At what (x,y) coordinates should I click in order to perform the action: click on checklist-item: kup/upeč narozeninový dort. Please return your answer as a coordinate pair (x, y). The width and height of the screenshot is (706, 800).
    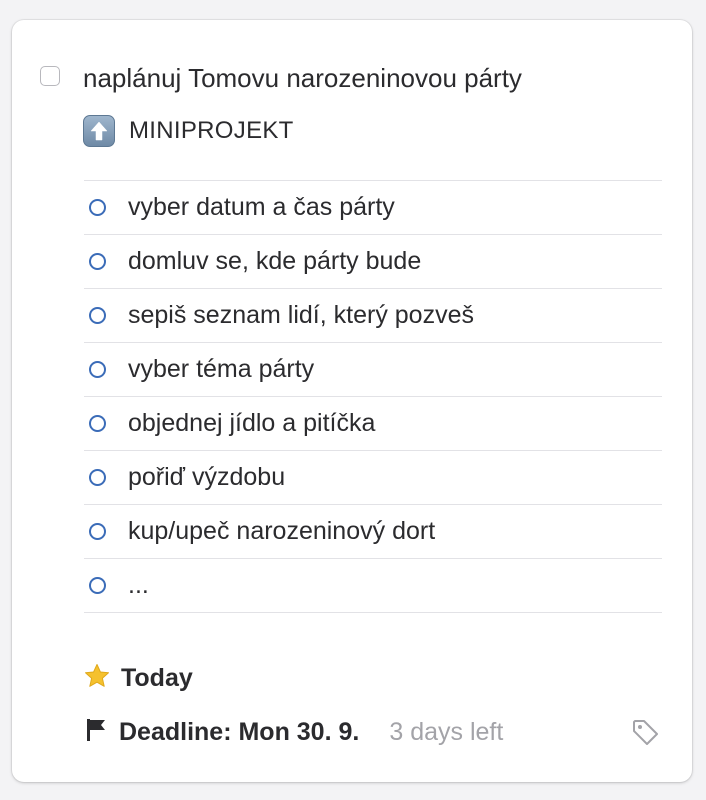
    Looking at the image, I should click on (373, 532).